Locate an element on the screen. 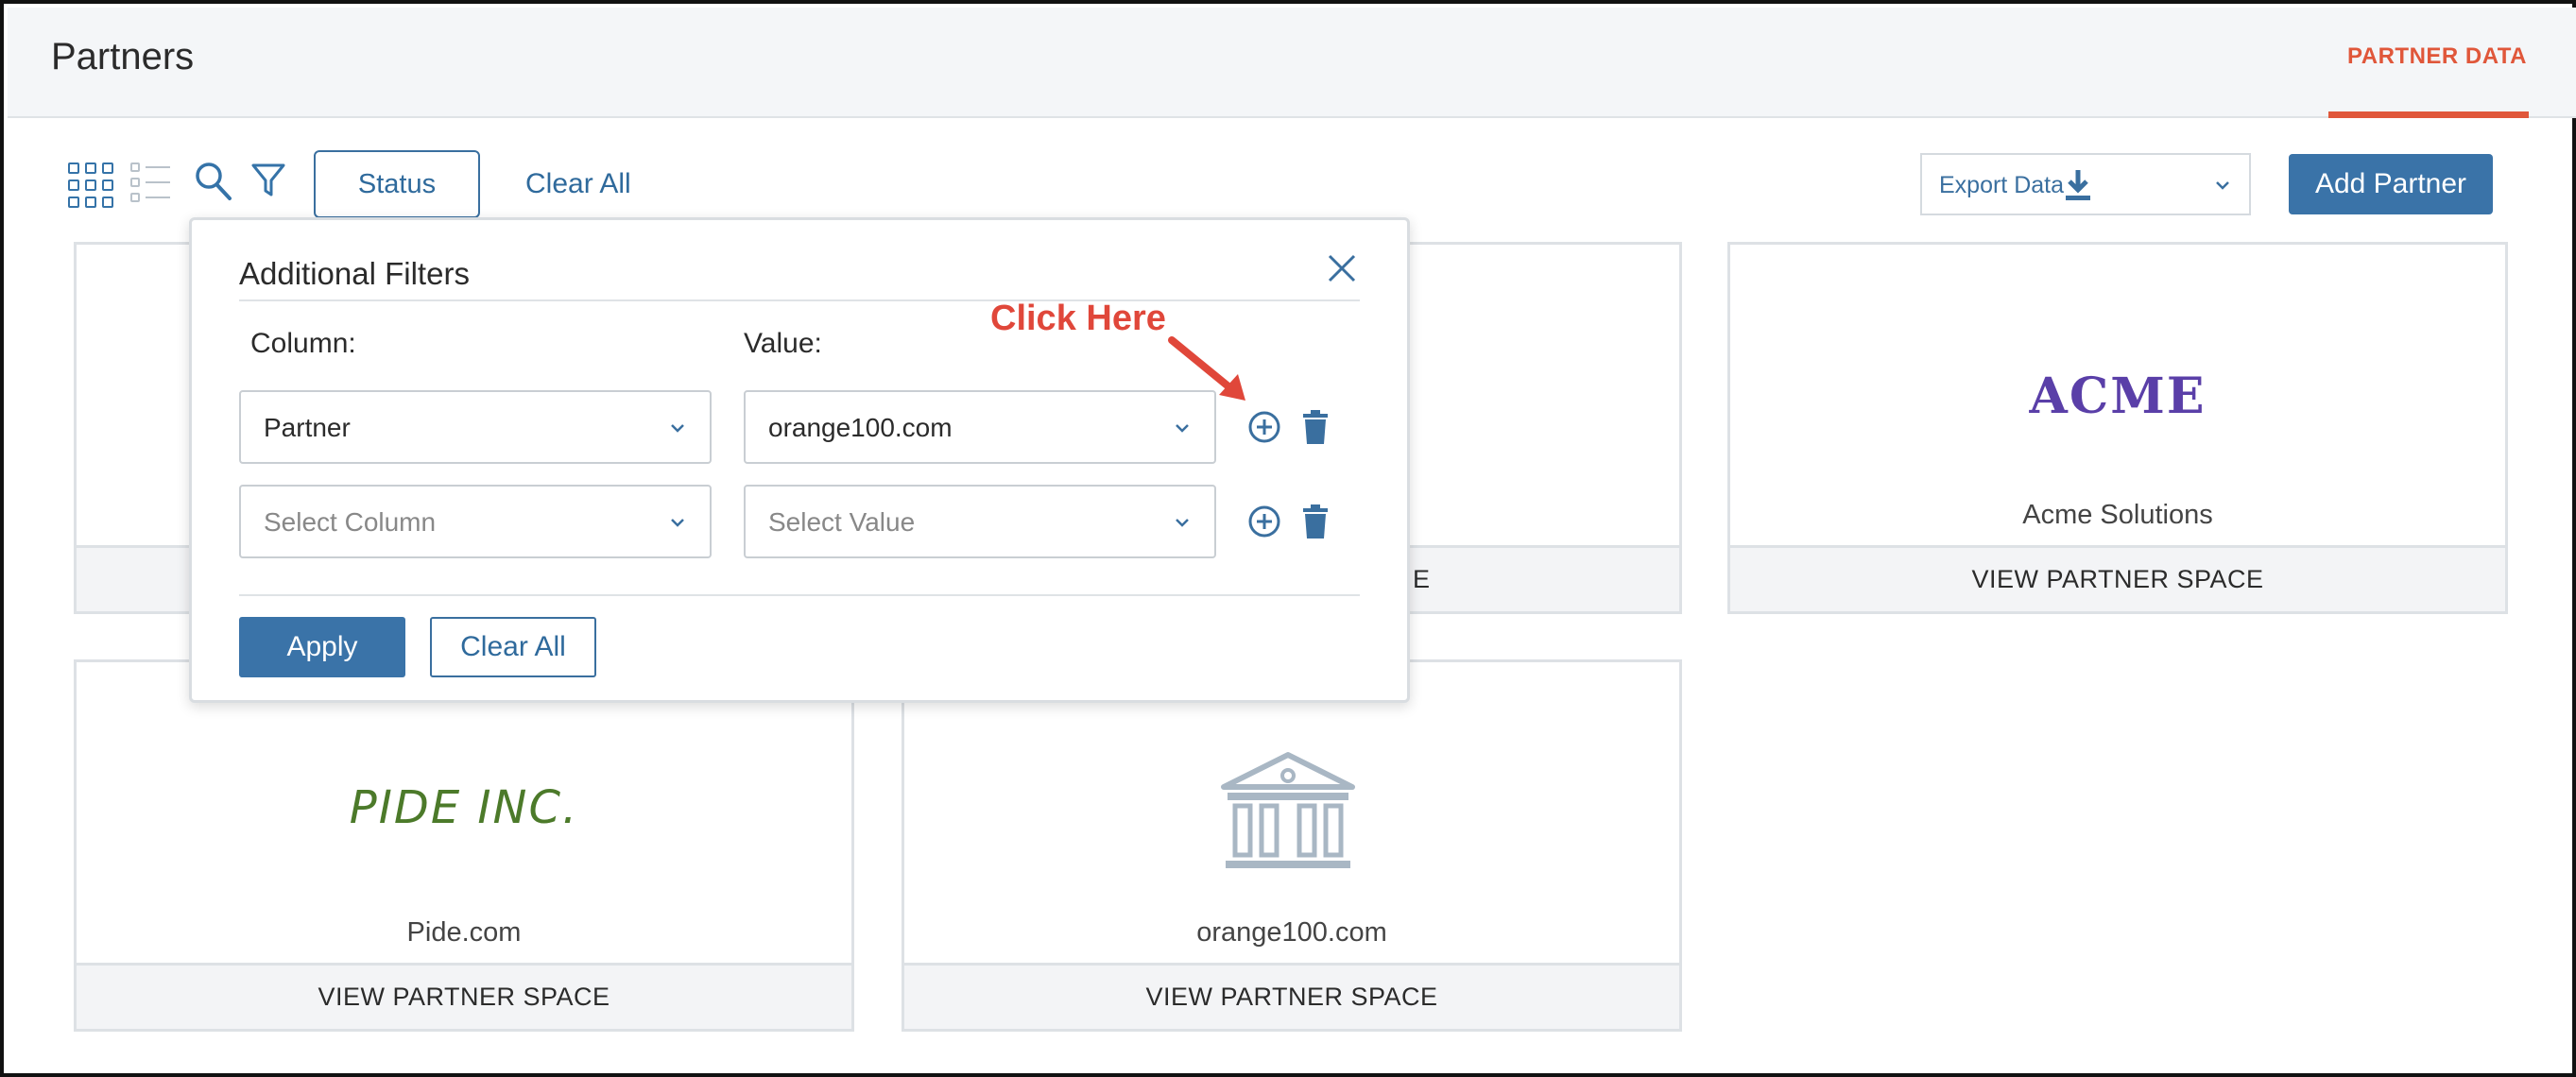 The image size is (2576, 1077). value-select-value: orange100.com is located at coordinates (860, 427).